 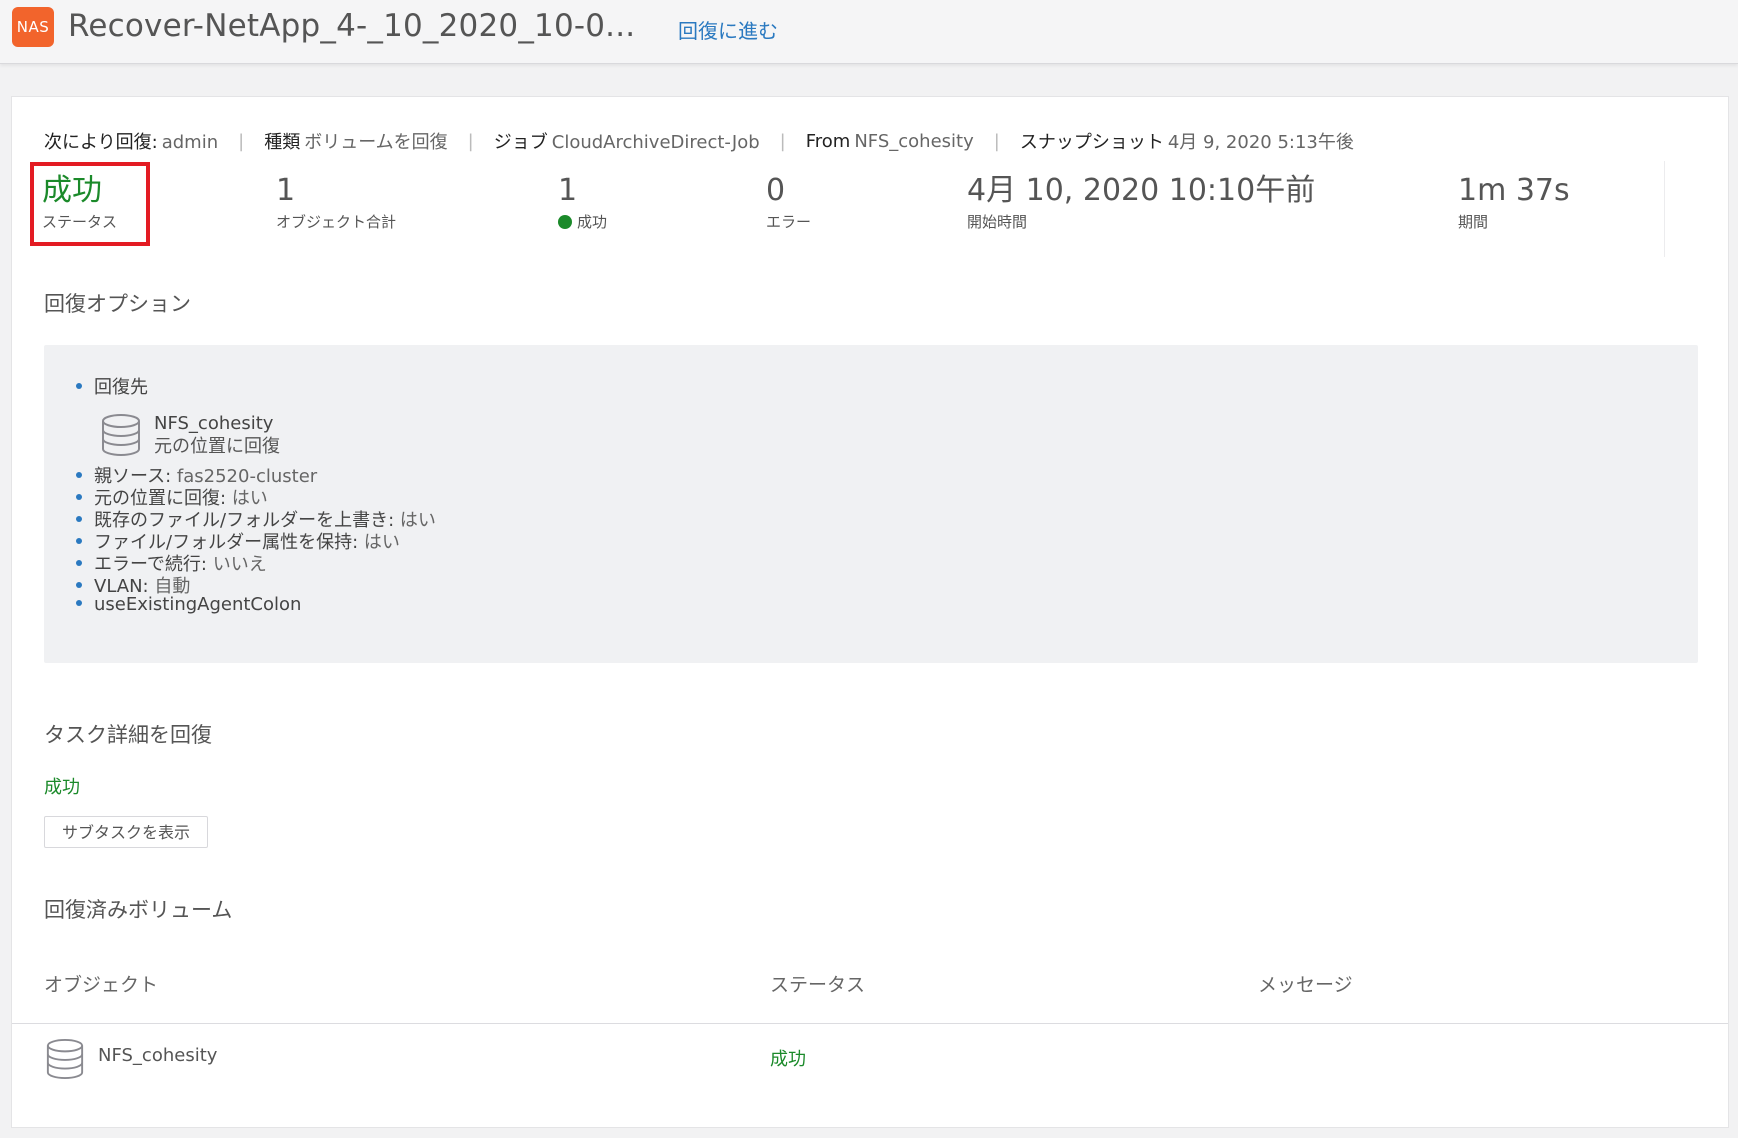 I want to click on status-highlight-box, so click(x=90, y=204).